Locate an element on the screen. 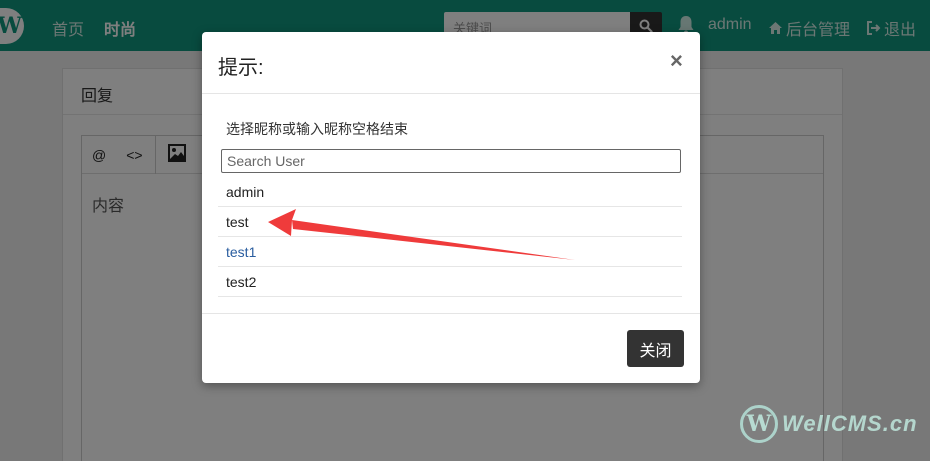 The height and width of the screenshot is (461, 930). close-button: 关闭 is located at coordinates (655, 348).